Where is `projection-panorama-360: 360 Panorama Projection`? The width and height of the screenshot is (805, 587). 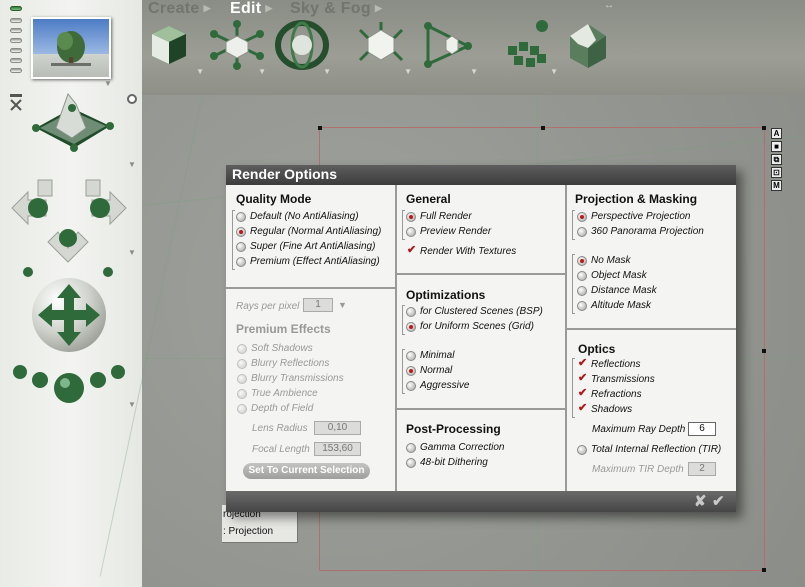 projection-panorama-360: 360 Panorama Projection is located at coordinates (640, 232).